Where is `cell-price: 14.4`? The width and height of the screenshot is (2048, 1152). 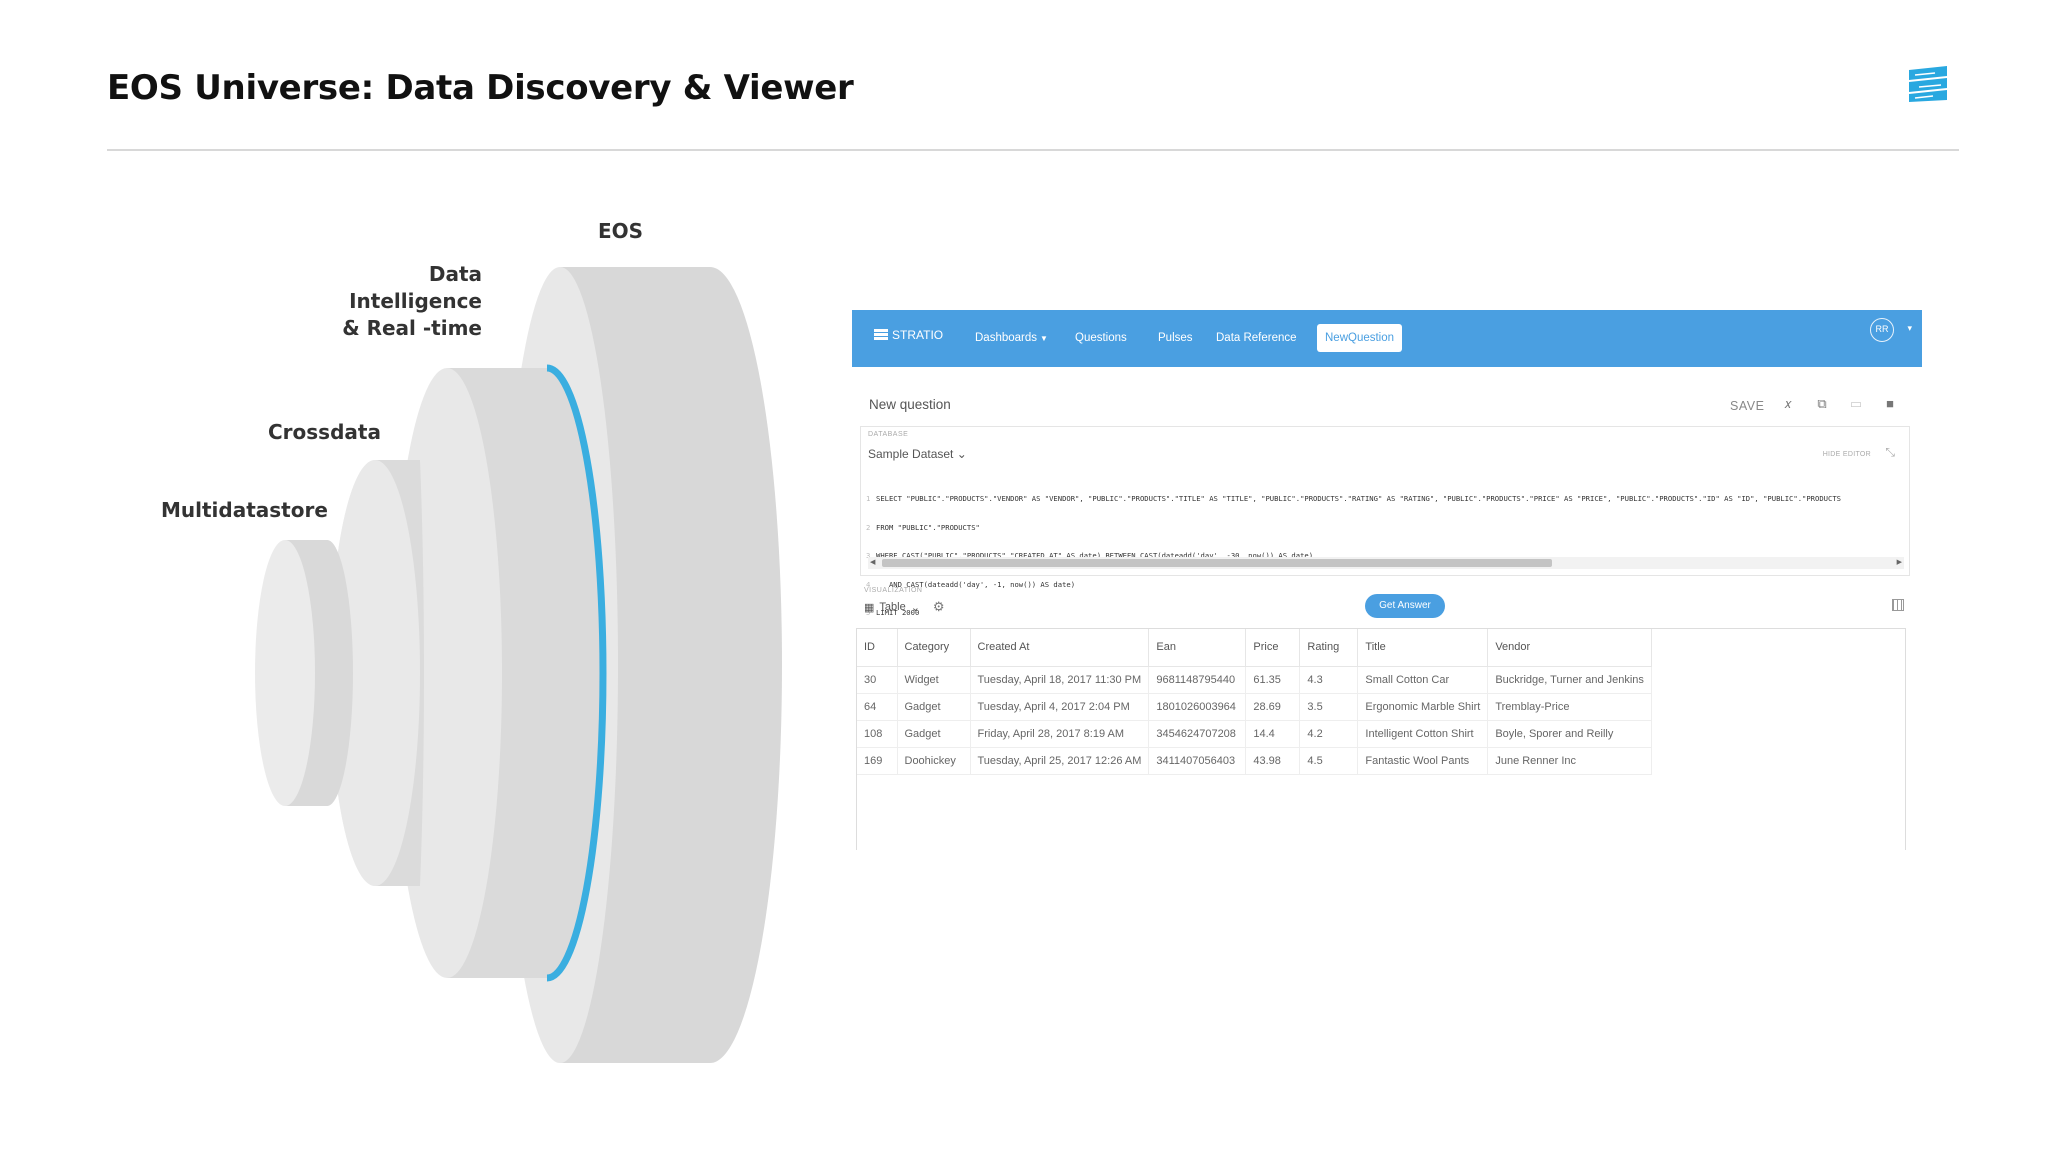
cell-price: 14.4 is located at coordinates (1273, 734).